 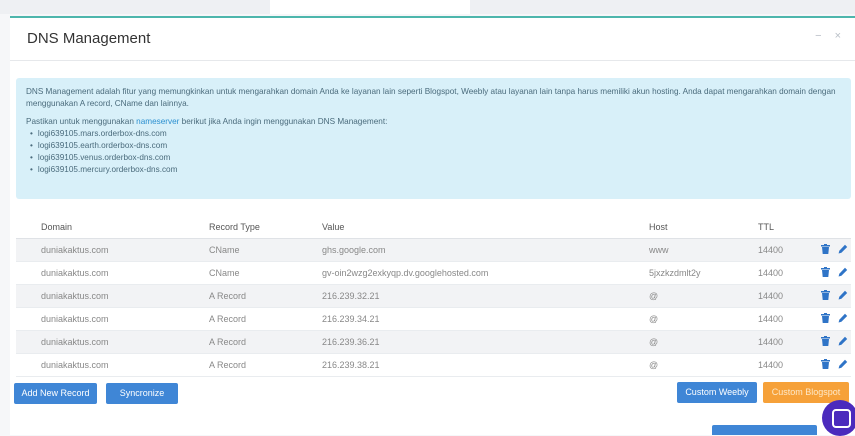 What do you see at coordinates (485, 319) in the screenshot?
I see `cell-value: 216.239.34.21` at bounding box center [485, 319].